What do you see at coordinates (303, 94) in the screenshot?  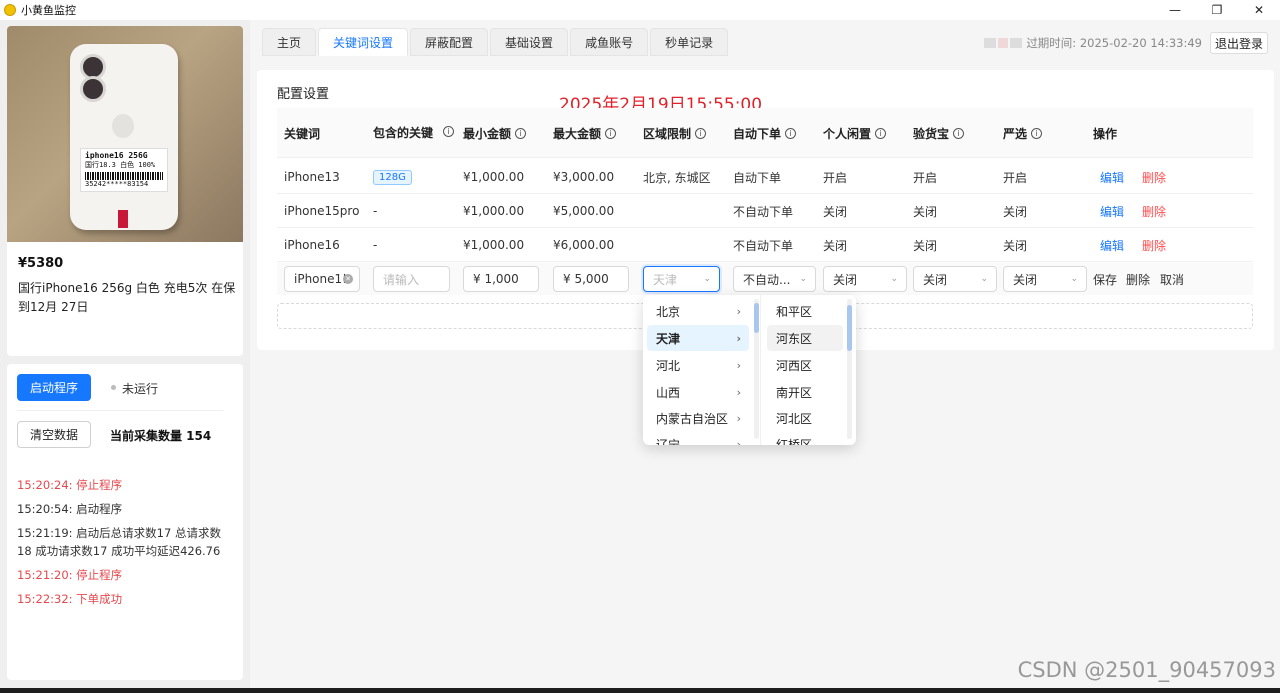 I see `panel-title: 配置设置` at bounding box center [303, 94].